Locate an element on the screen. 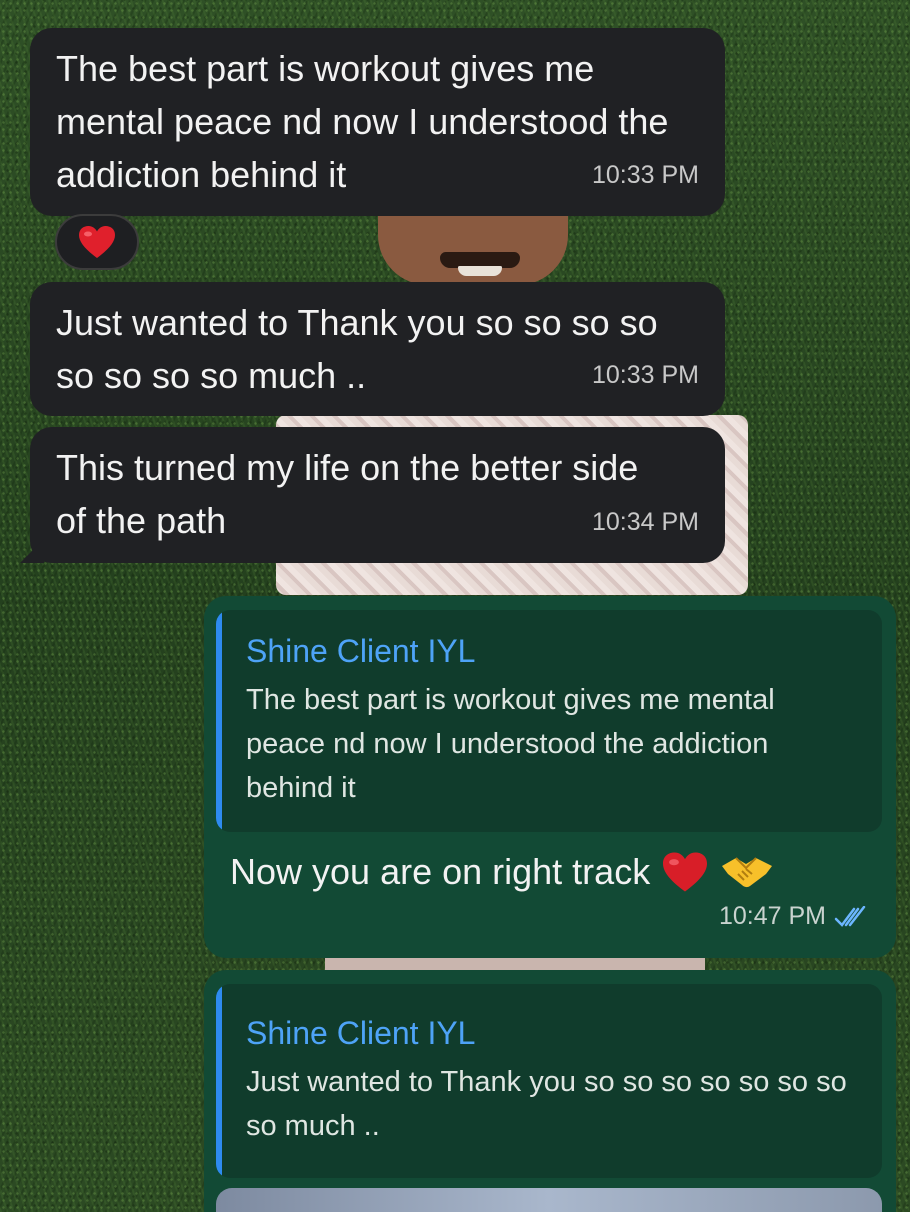 Image resolution: width=910 pixels, height=1212 pixels. red-heart-icon is located at coordinates (685, 872).